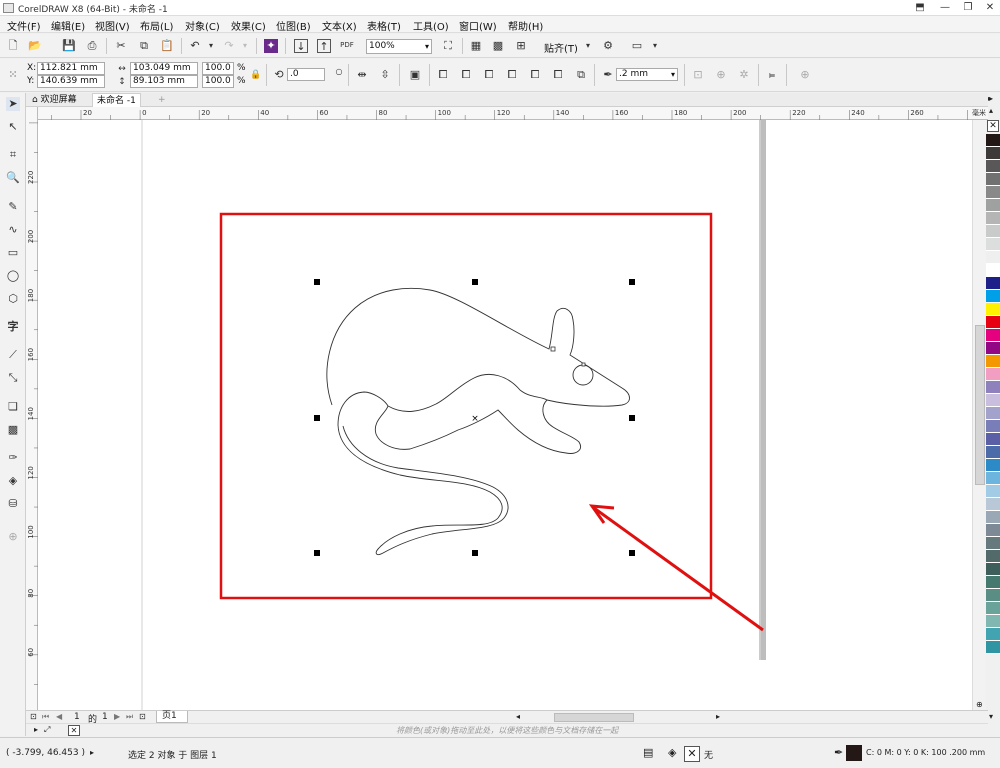 The height and width of the screenshot is (768, 1000). I want to click on menu-window: 窗口(W), so click(478, 25).